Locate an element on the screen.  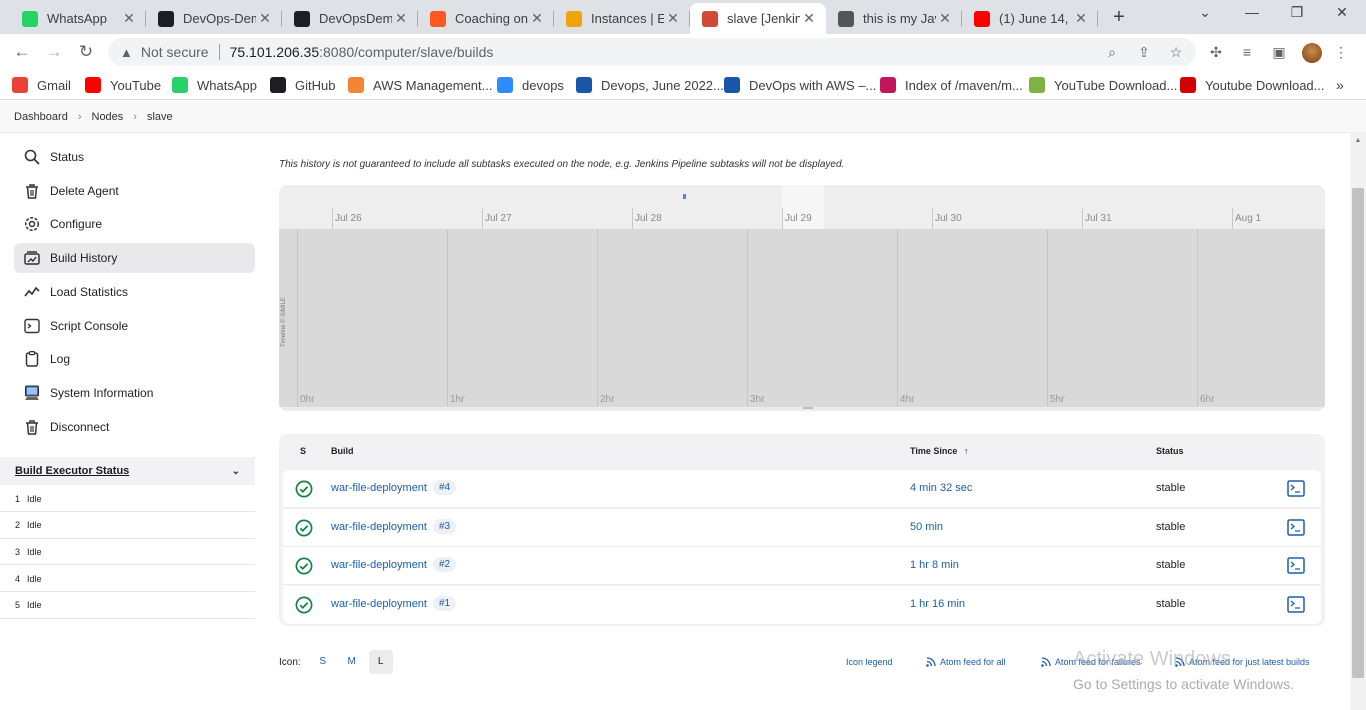
icon-legend-link: Icon legend is located at coordinates (869, 662).